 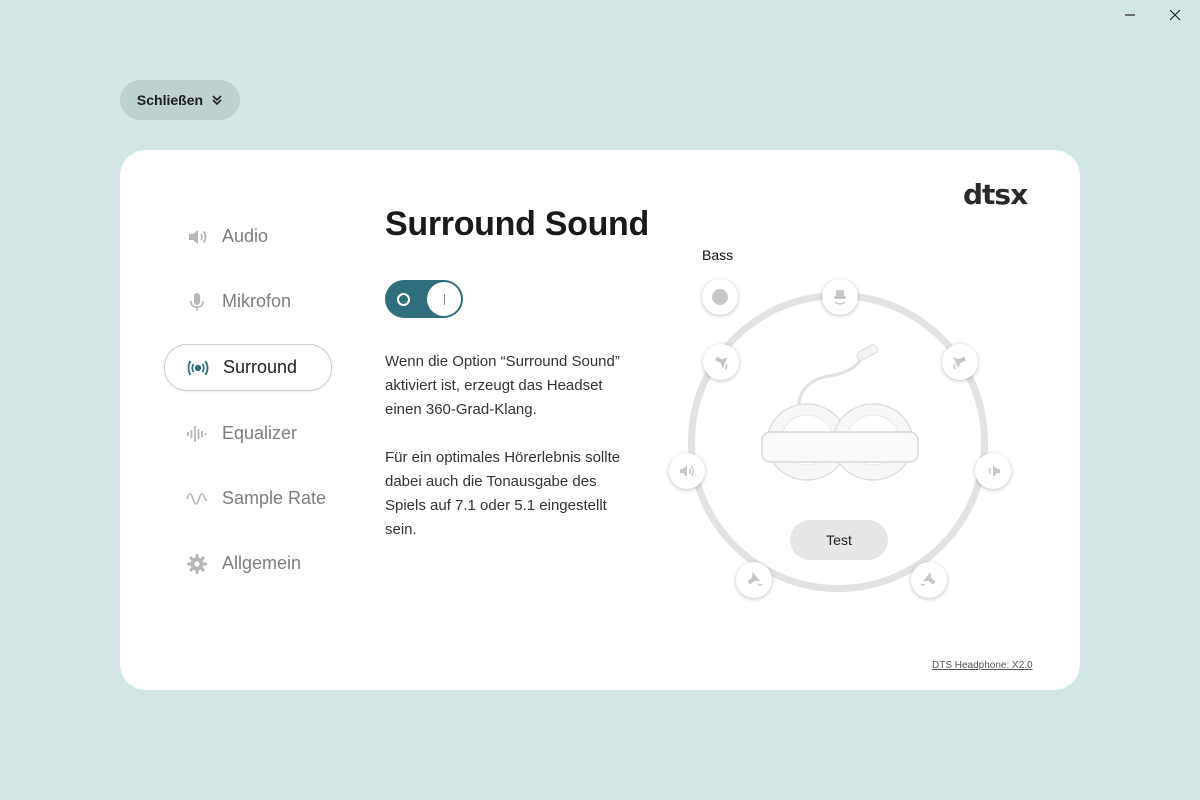 I want to click on toggle-knob, so click(x=444, y=299).